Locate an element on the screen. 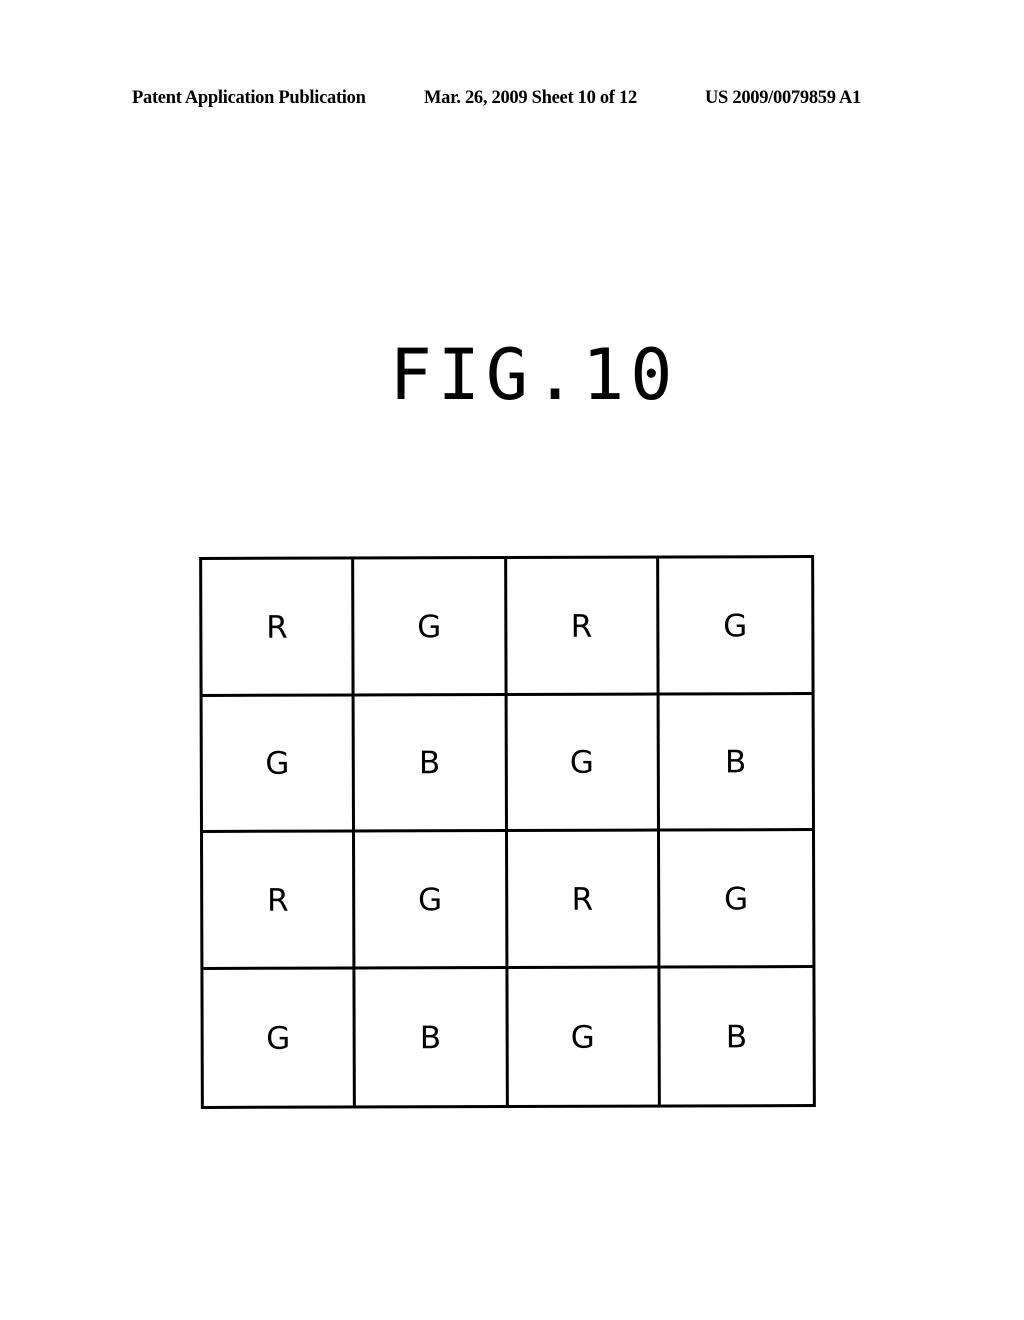  publication-label: Patent Application Publication is located at coordinates (249, 98).